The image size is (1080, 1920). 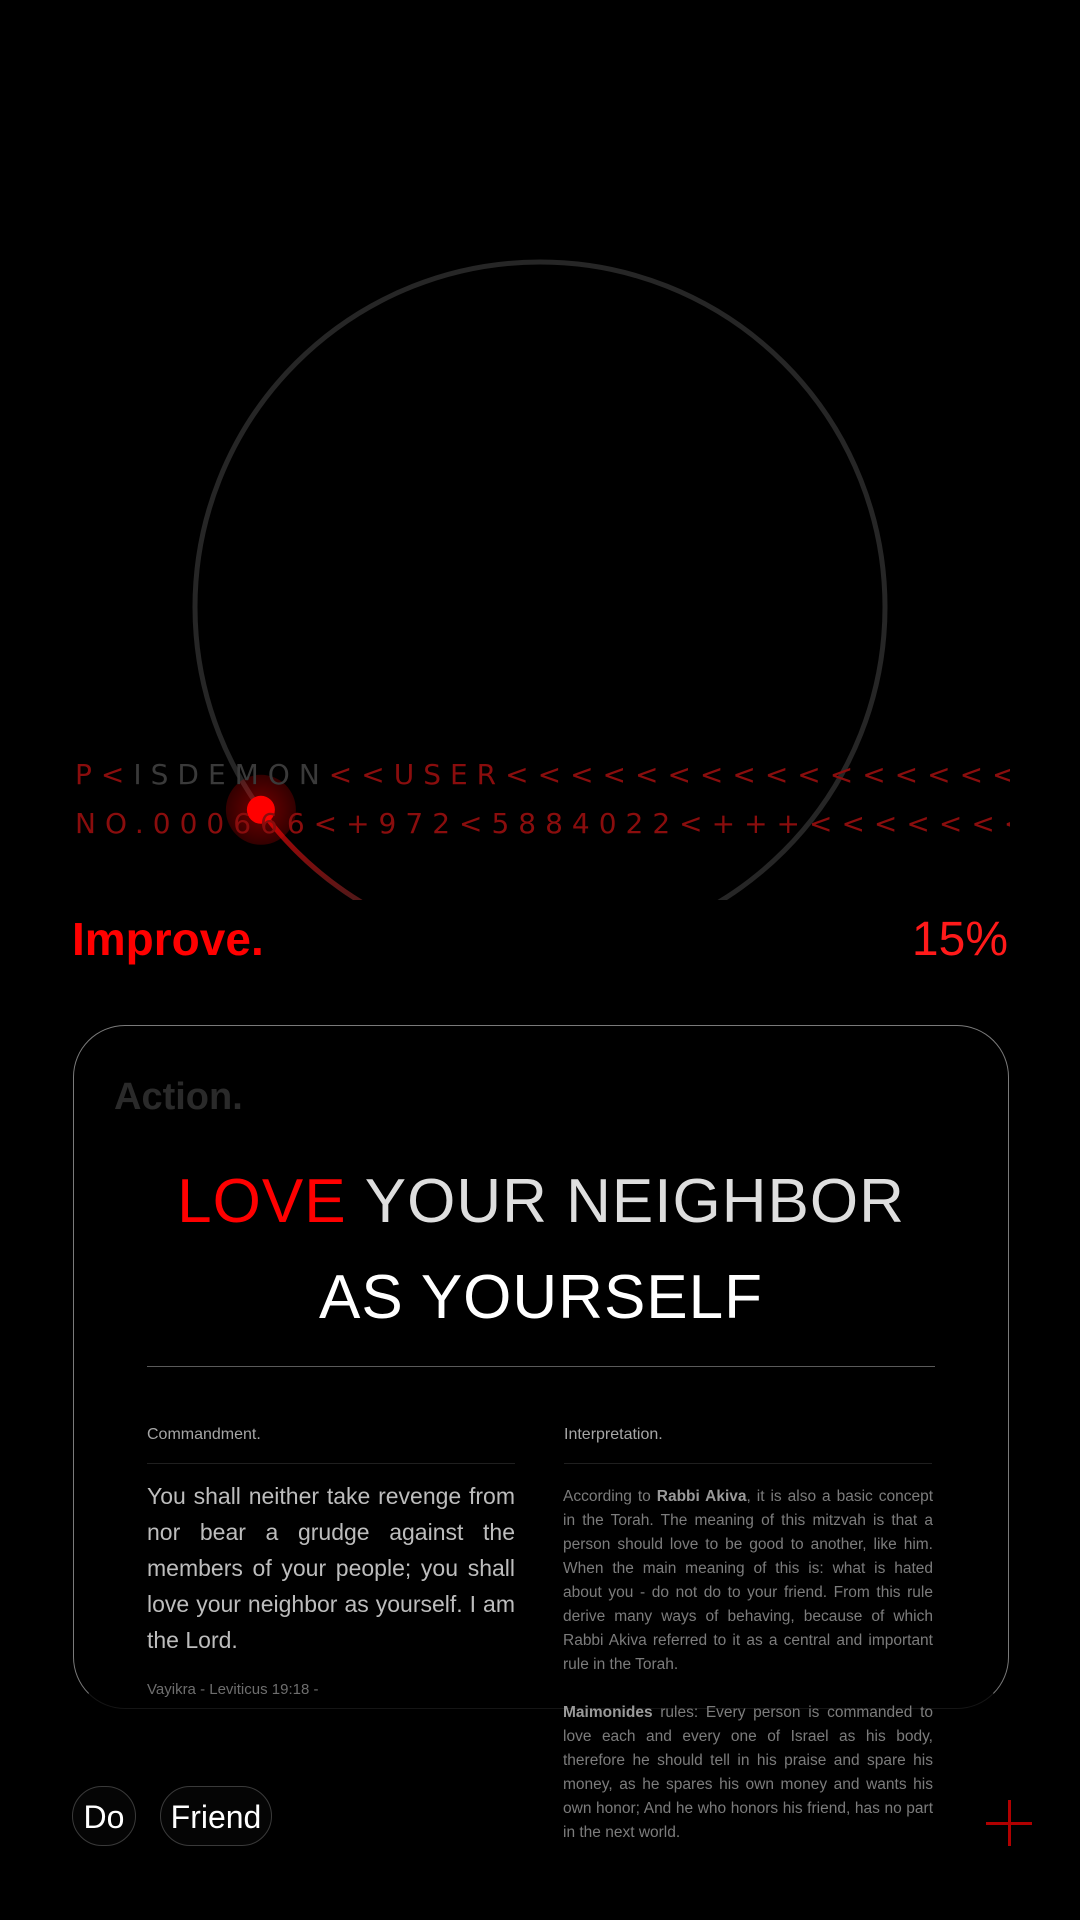 What do you see at coordinates (748, 1463) in the screenshot?
I see `interpretation-rule` at bounding box center [748, 1463].